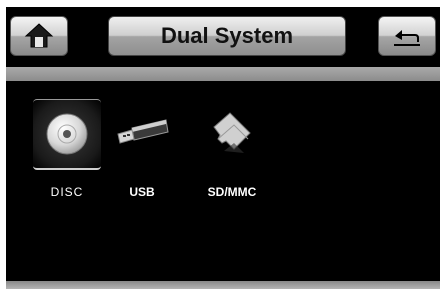 The height and width of the screenshot is (292, 446). I want to click on home-icon, so click(39, 35).